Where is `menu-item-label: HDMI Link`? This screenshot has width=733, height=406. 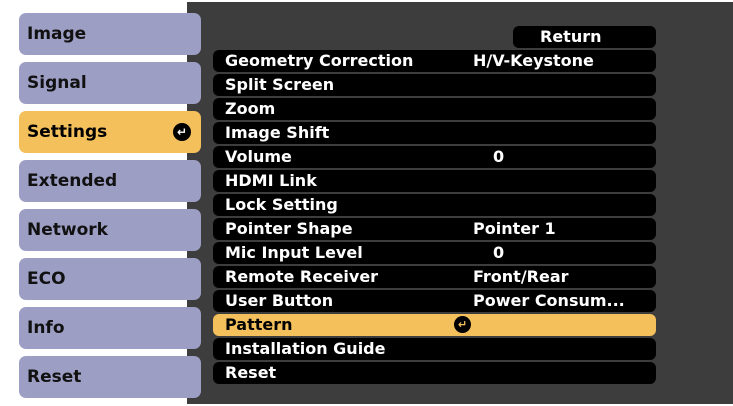 menu-item-label: HDMI Link is located at coordinates (271, 180).